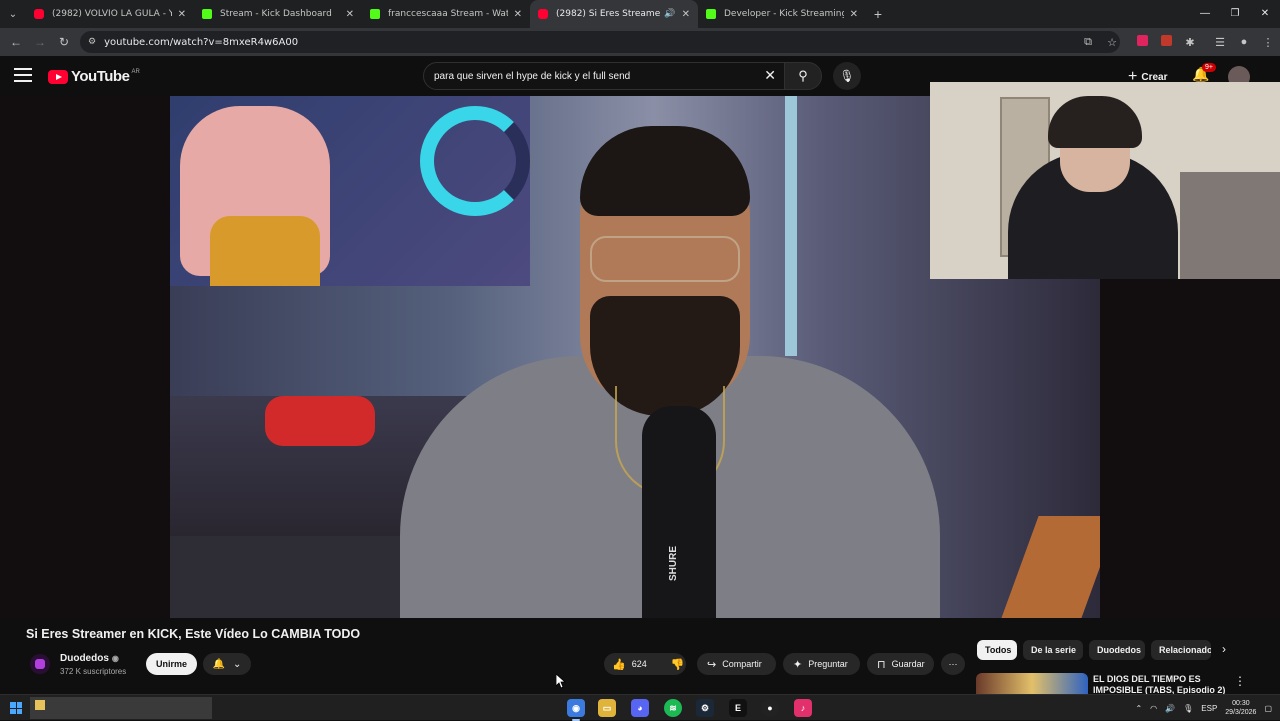 Image resolution: width=1280 pixels, height=721 pixels. Describe the element at coordinates (1154, 77) in the screenshot. I see `create-label: Crear` at that location.